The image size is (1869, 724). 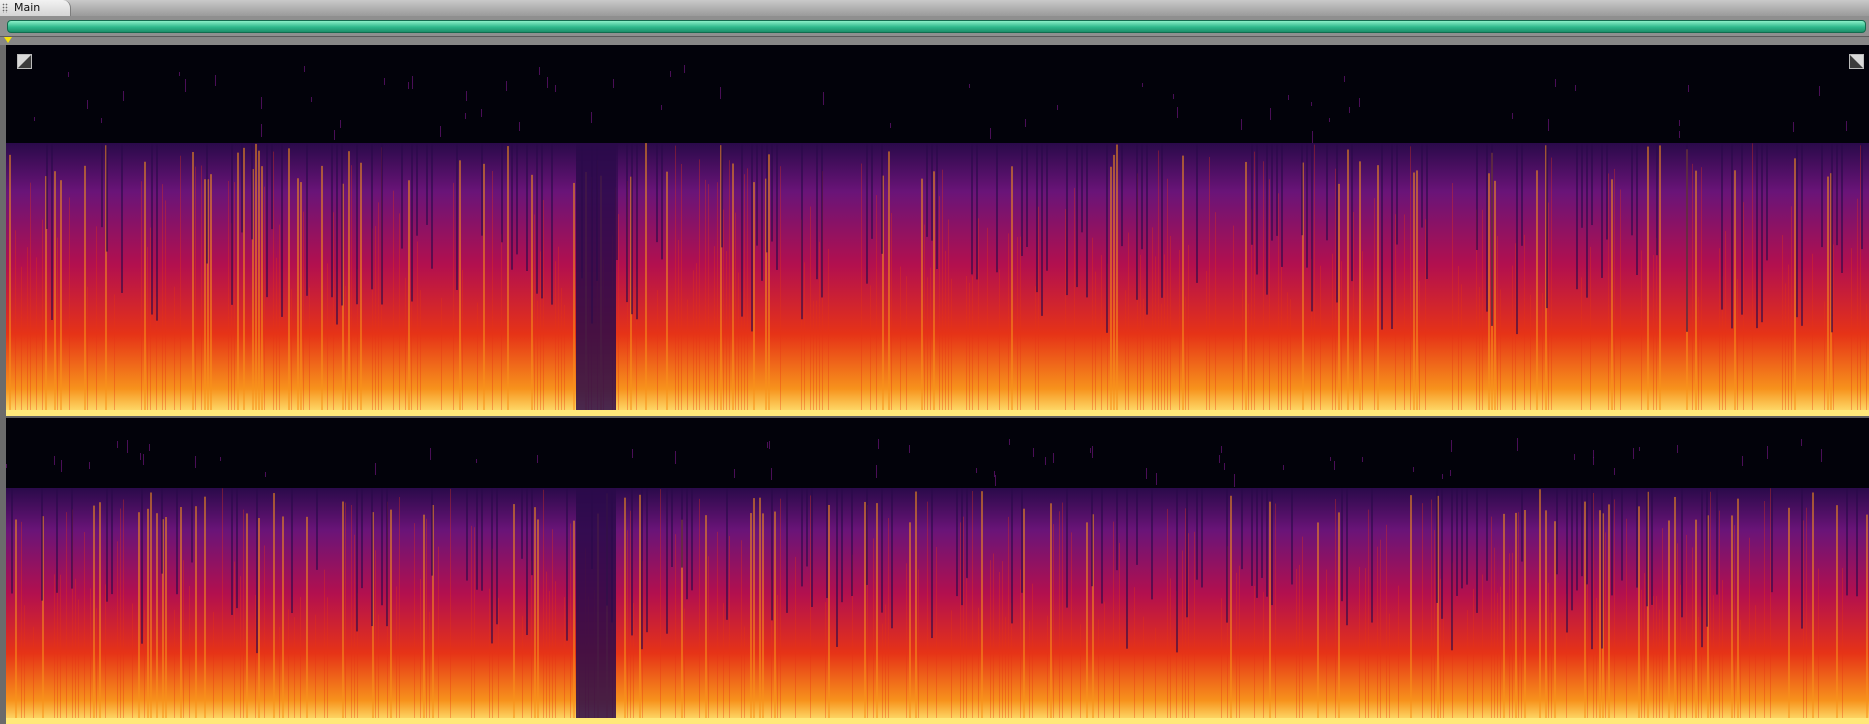 I want to click on tab-main: Main, so click(x=36, y=8).